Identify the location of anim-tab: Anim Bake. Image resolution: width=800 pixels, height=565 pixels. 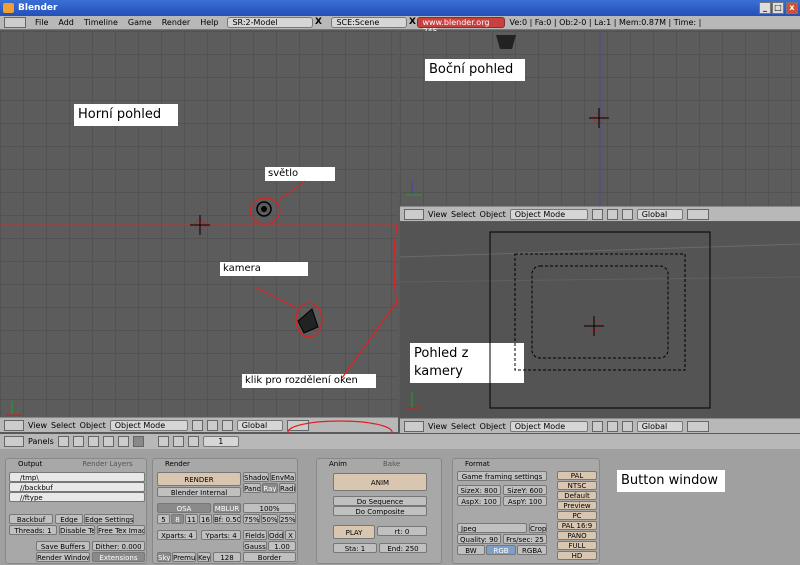
(379, 464).